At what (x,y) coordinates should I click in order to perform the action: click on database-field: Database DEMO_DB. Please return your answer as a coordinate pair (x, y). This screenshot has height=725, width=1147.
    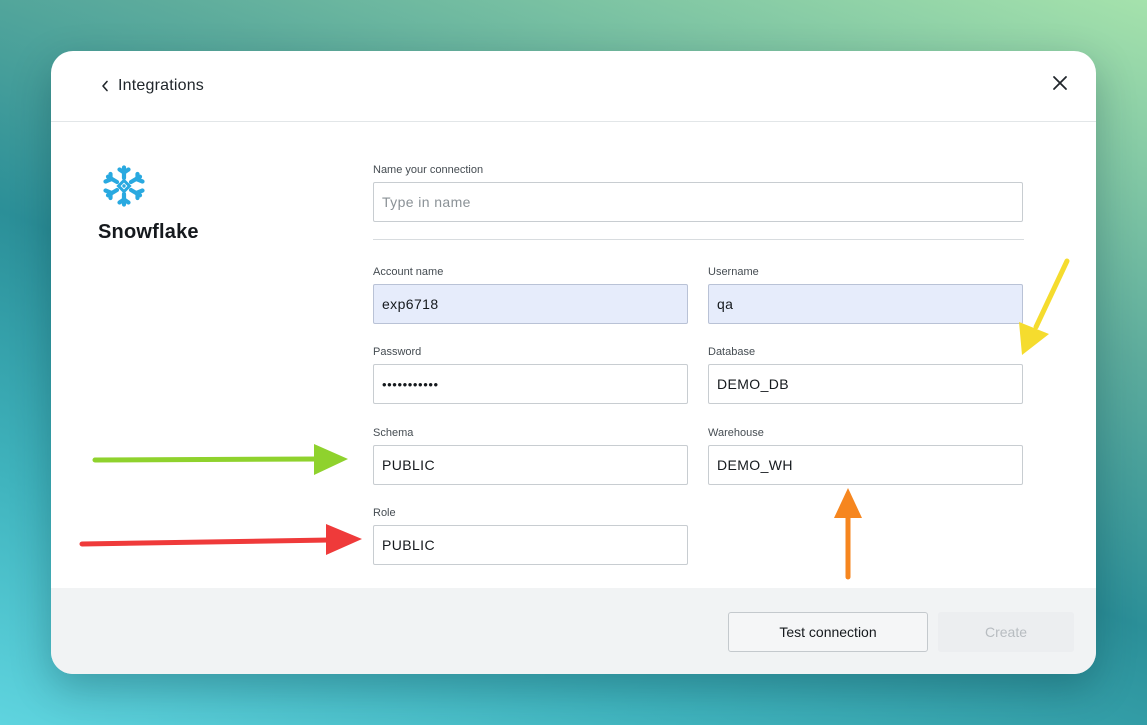
    Looking at the image, I should click on (865, 375).